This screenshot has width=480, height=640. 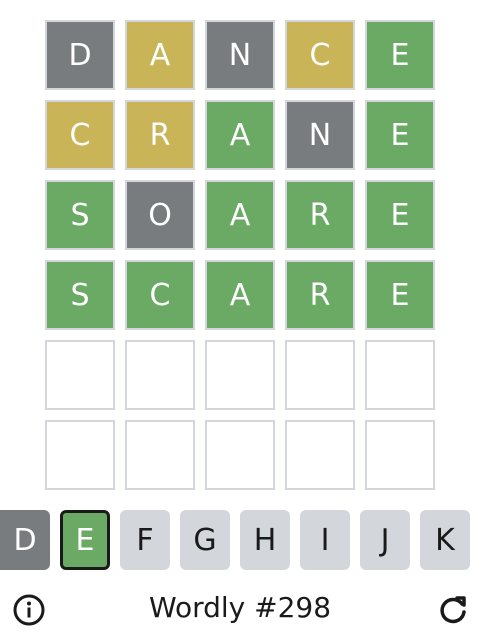 I want to click on key-j: J, so click(x=385, y=540).